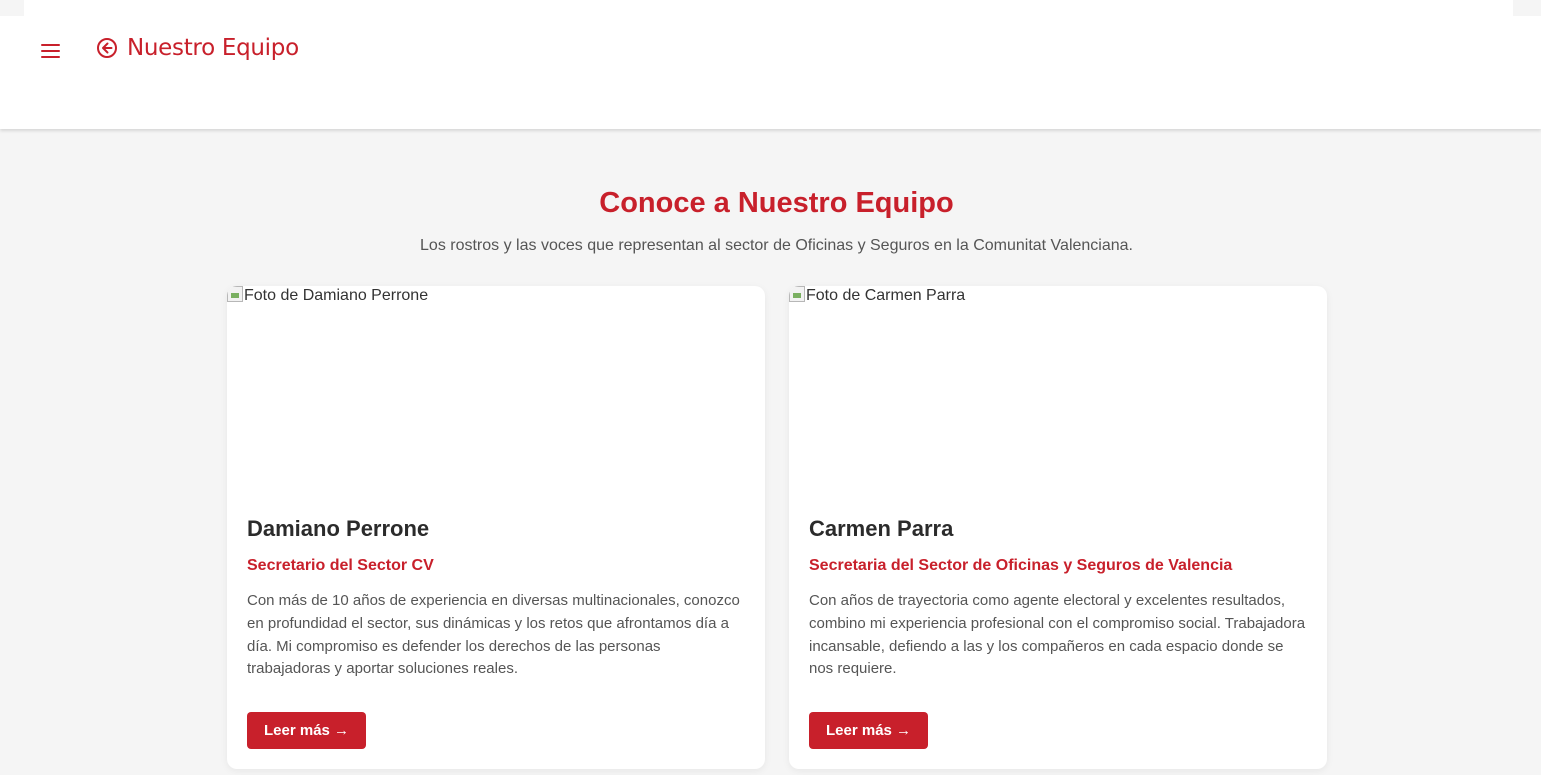 Image resolution: width=1541 pixels, height=775 pixels. What do you see at coordinates (496, 386) in the screenshot?
I see `member-photo: Foto de Damiano Perrone` at bounding box center [496, 386].